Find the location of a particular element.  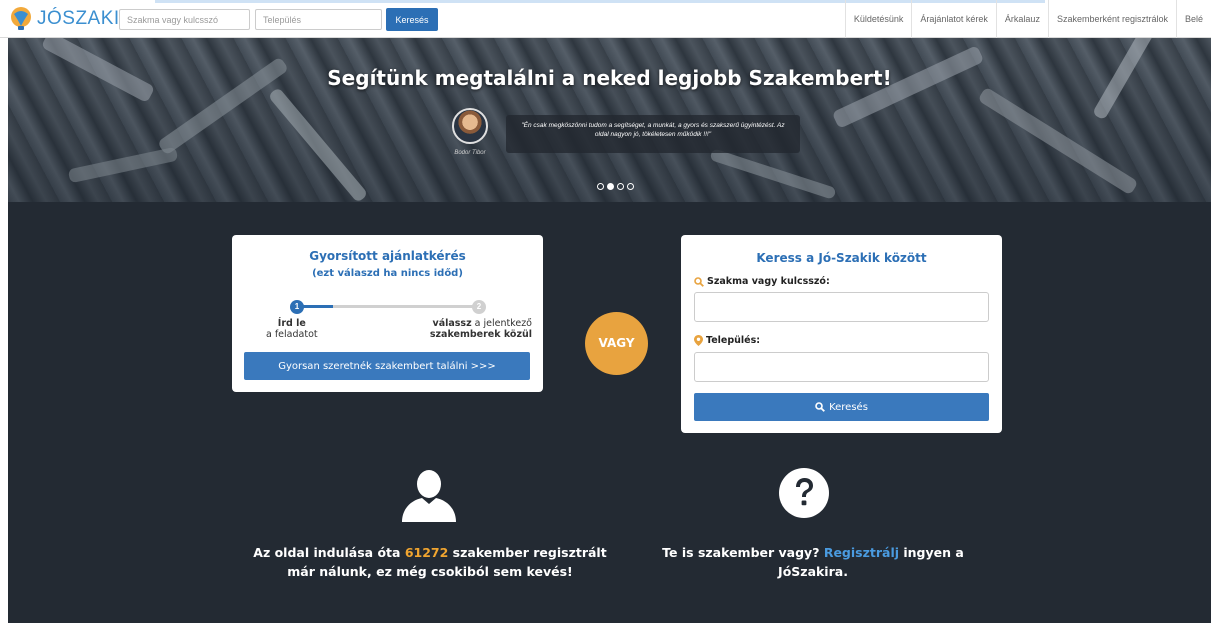

search-card-title: Keress a Jó-Szakik között is located at coordinates (841, 258).